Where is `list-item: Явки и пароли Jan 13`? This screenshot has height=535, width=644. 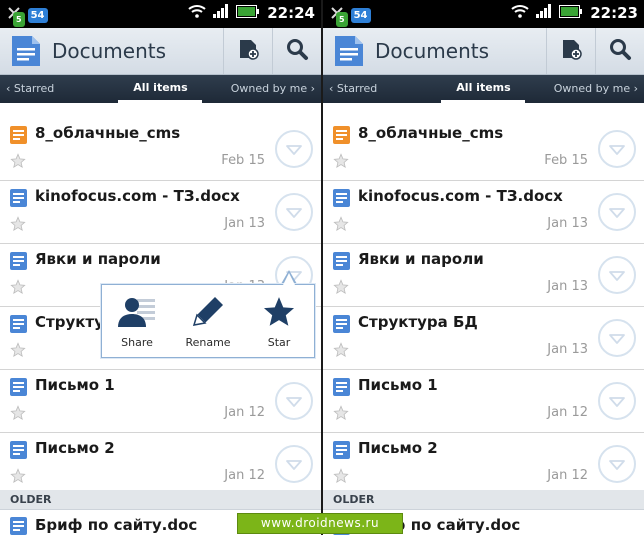
list-item: Явки и пароли Jan 13 is located at coordinates (483, 275).